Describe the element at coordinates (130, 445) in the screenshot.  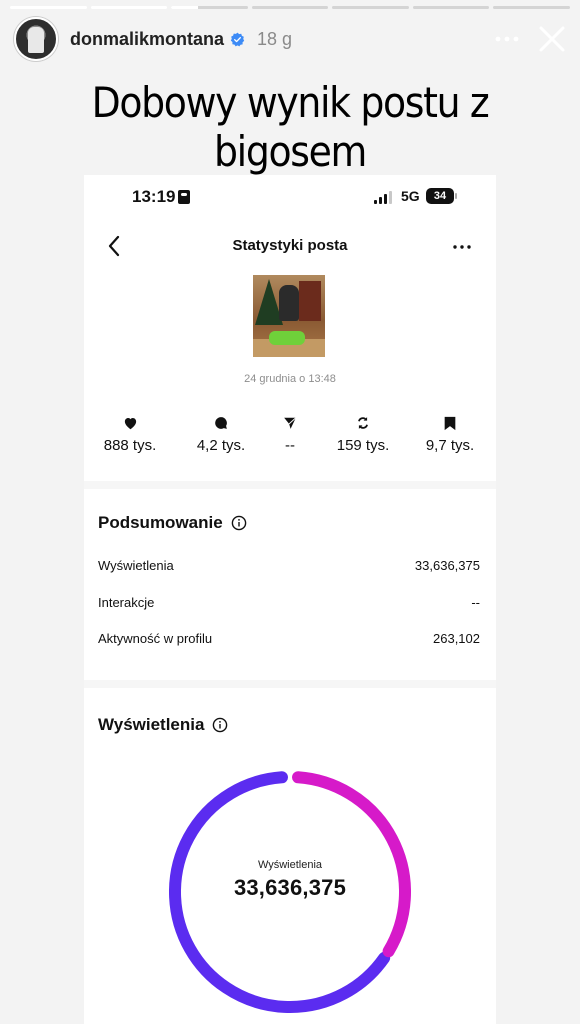
I see `metric-value: 888 tys.` at that location.